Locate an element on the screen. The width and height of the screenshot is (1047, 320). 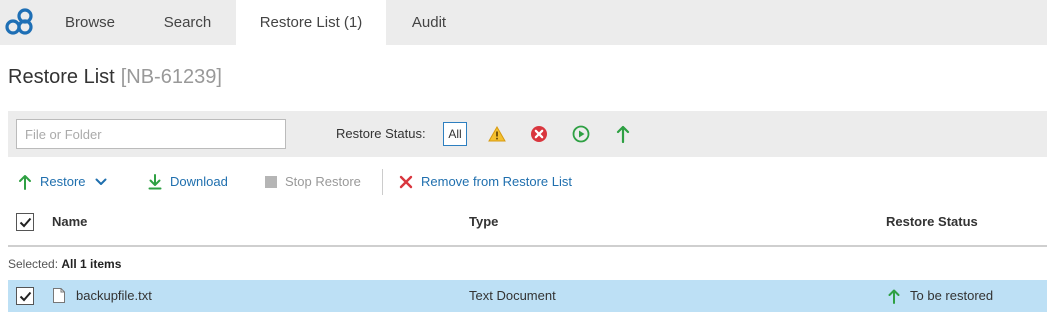
stop-restore-label: Stop Restore is located at coordinates (323, 181).